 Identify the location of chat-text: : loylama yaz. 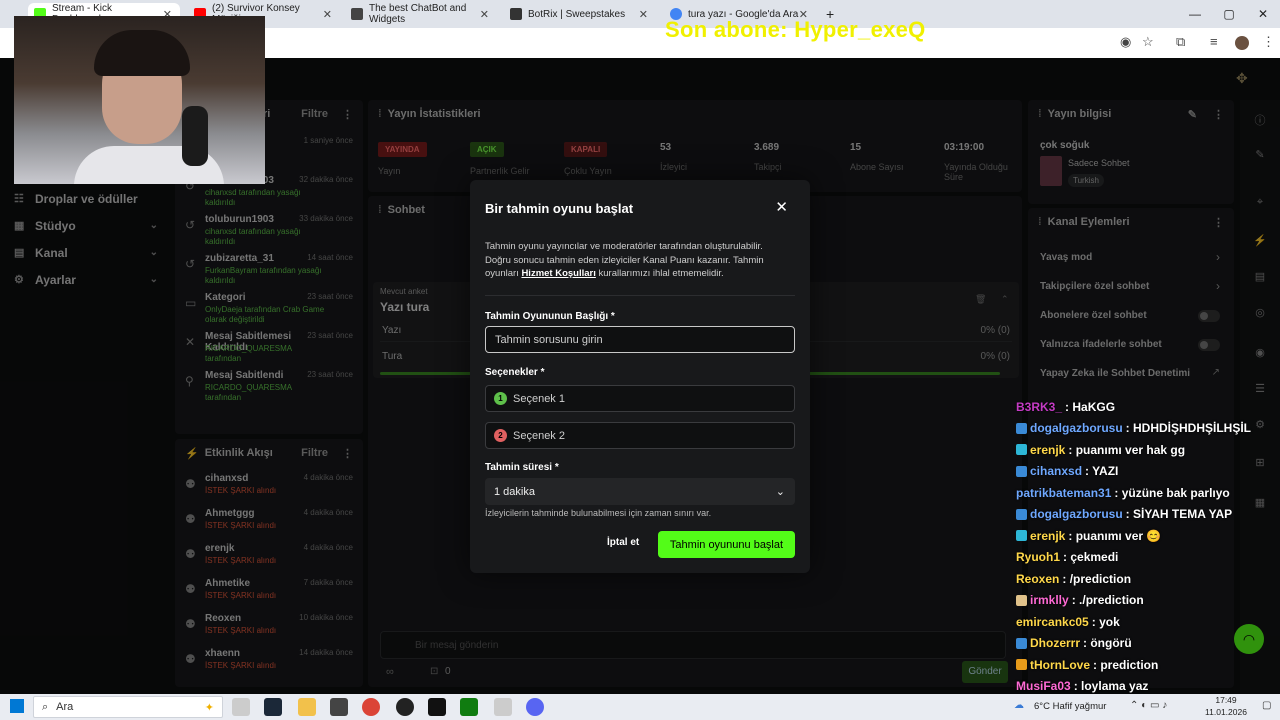
(1111, 686).